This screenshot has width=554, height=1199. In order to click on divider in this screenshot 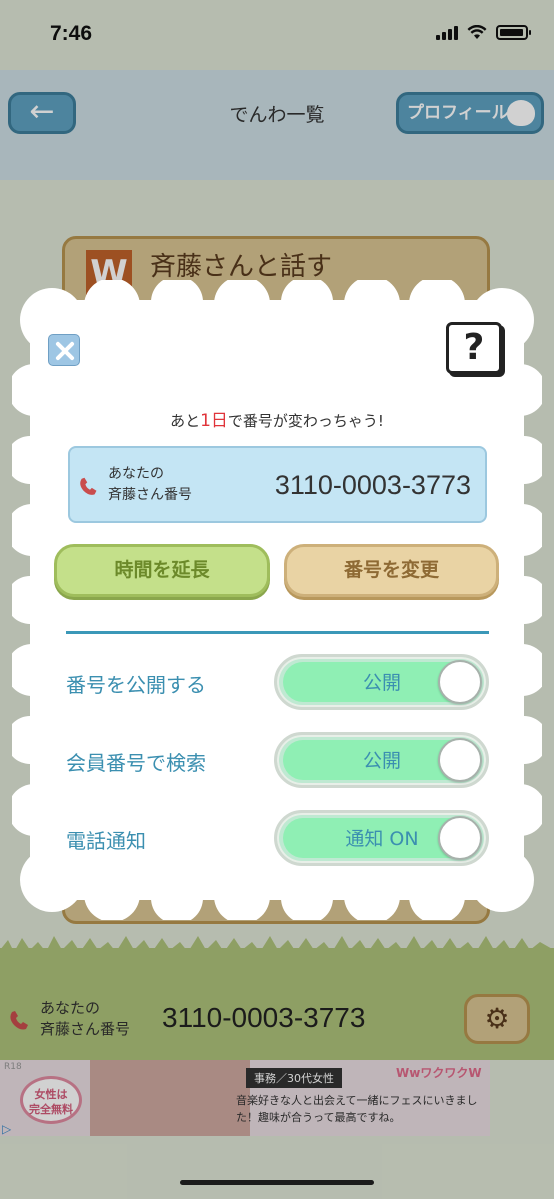, I will do `click(277, 632)`.